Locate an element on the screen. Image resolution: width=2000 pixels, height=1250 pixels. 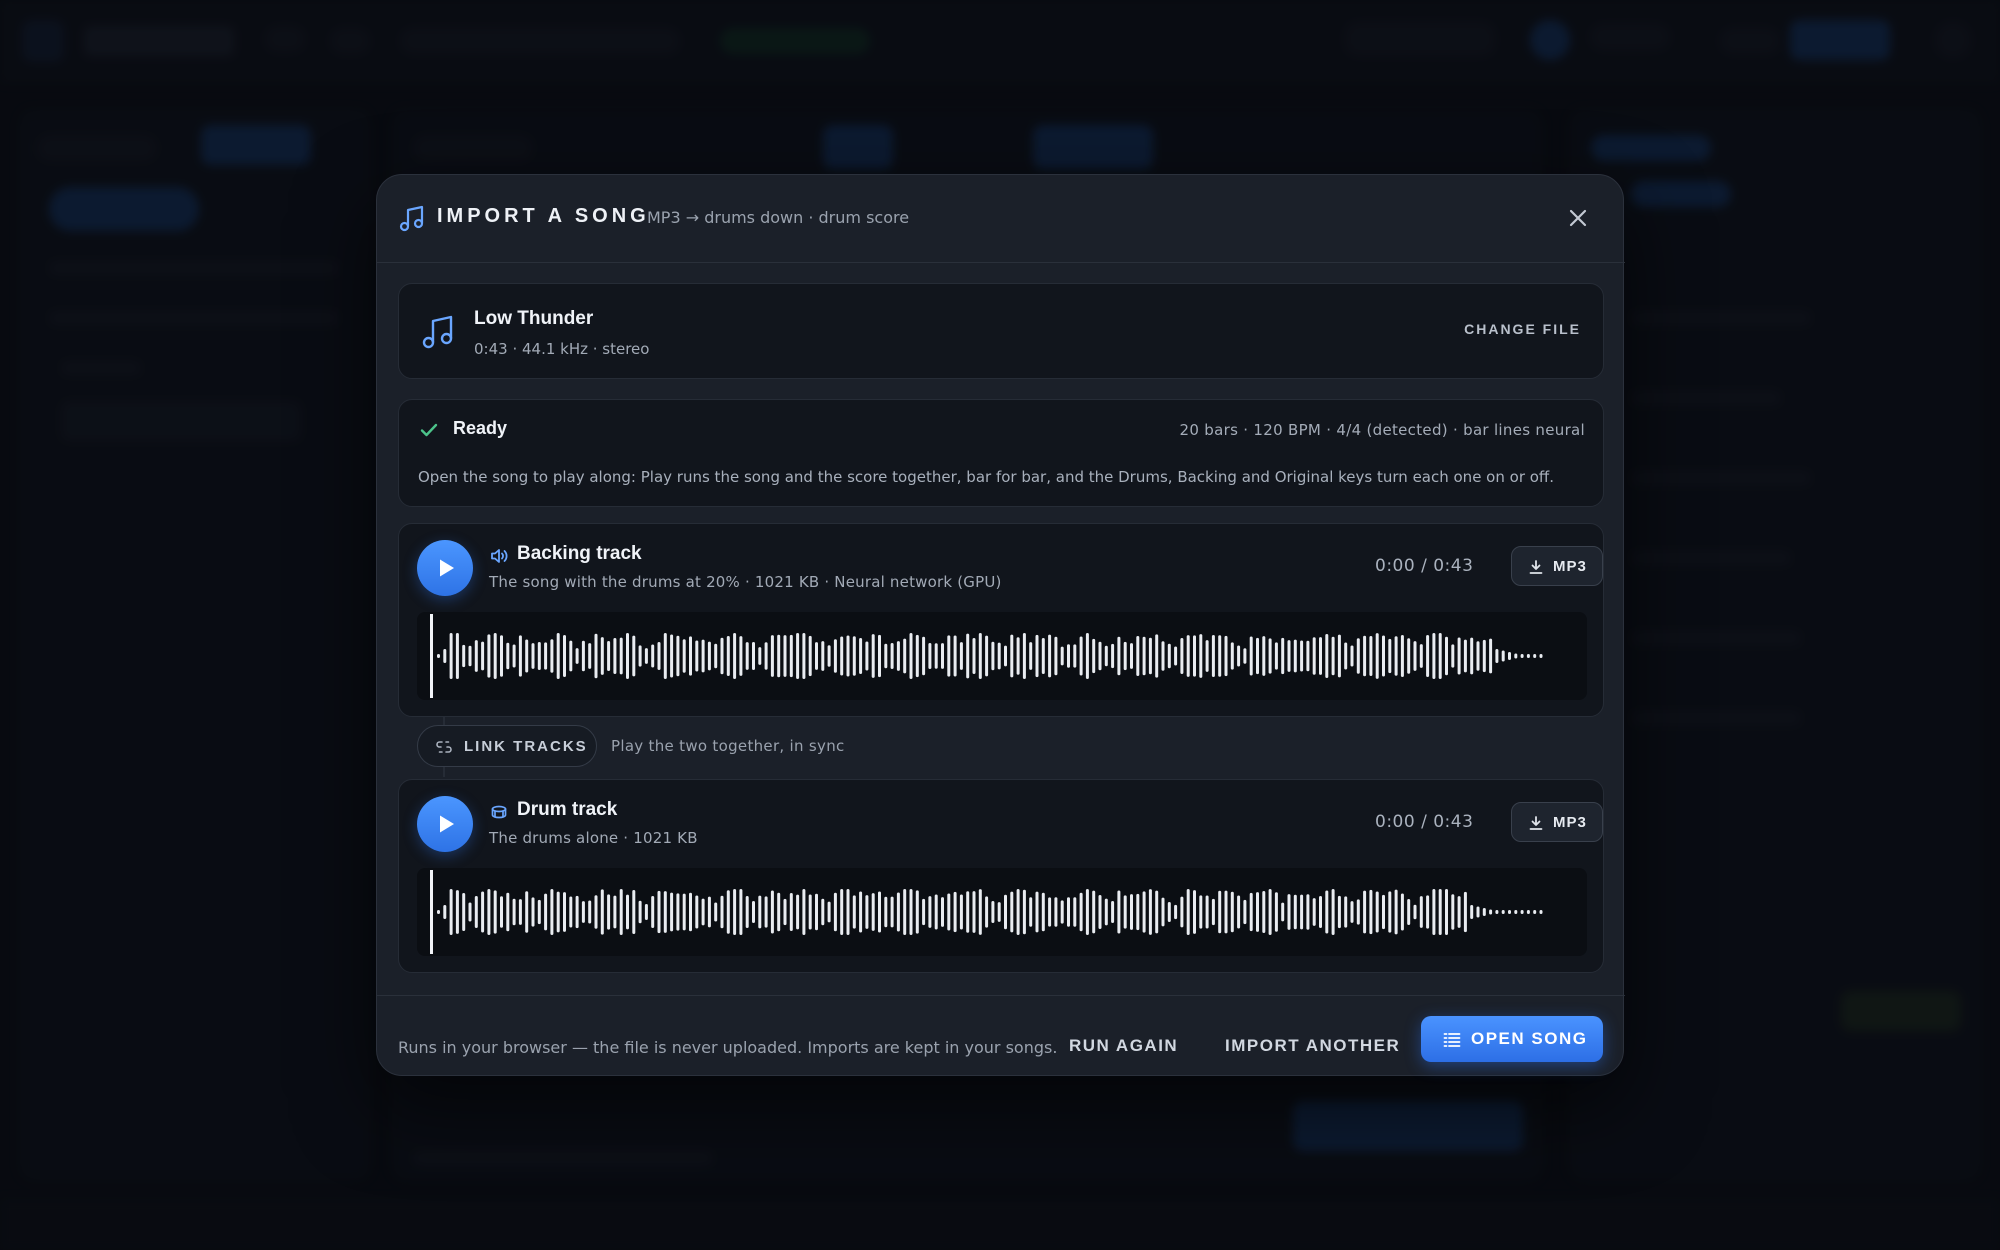
drum-waveform is located at coordinates (1002, 912).